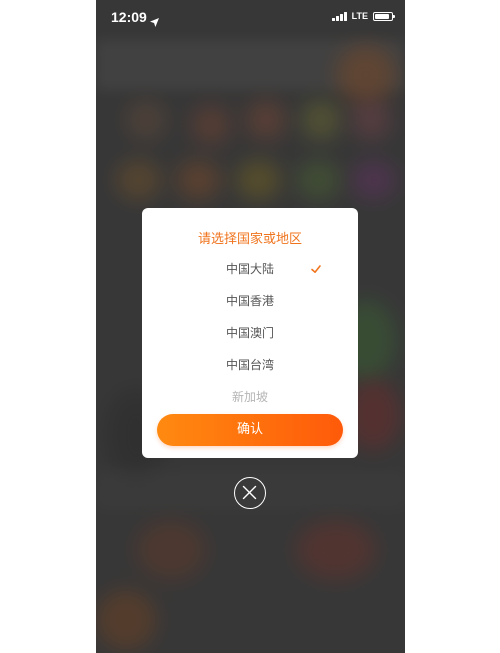 This screenshot has height=653, width=500. I want to click on close-button, so click(250, 493).